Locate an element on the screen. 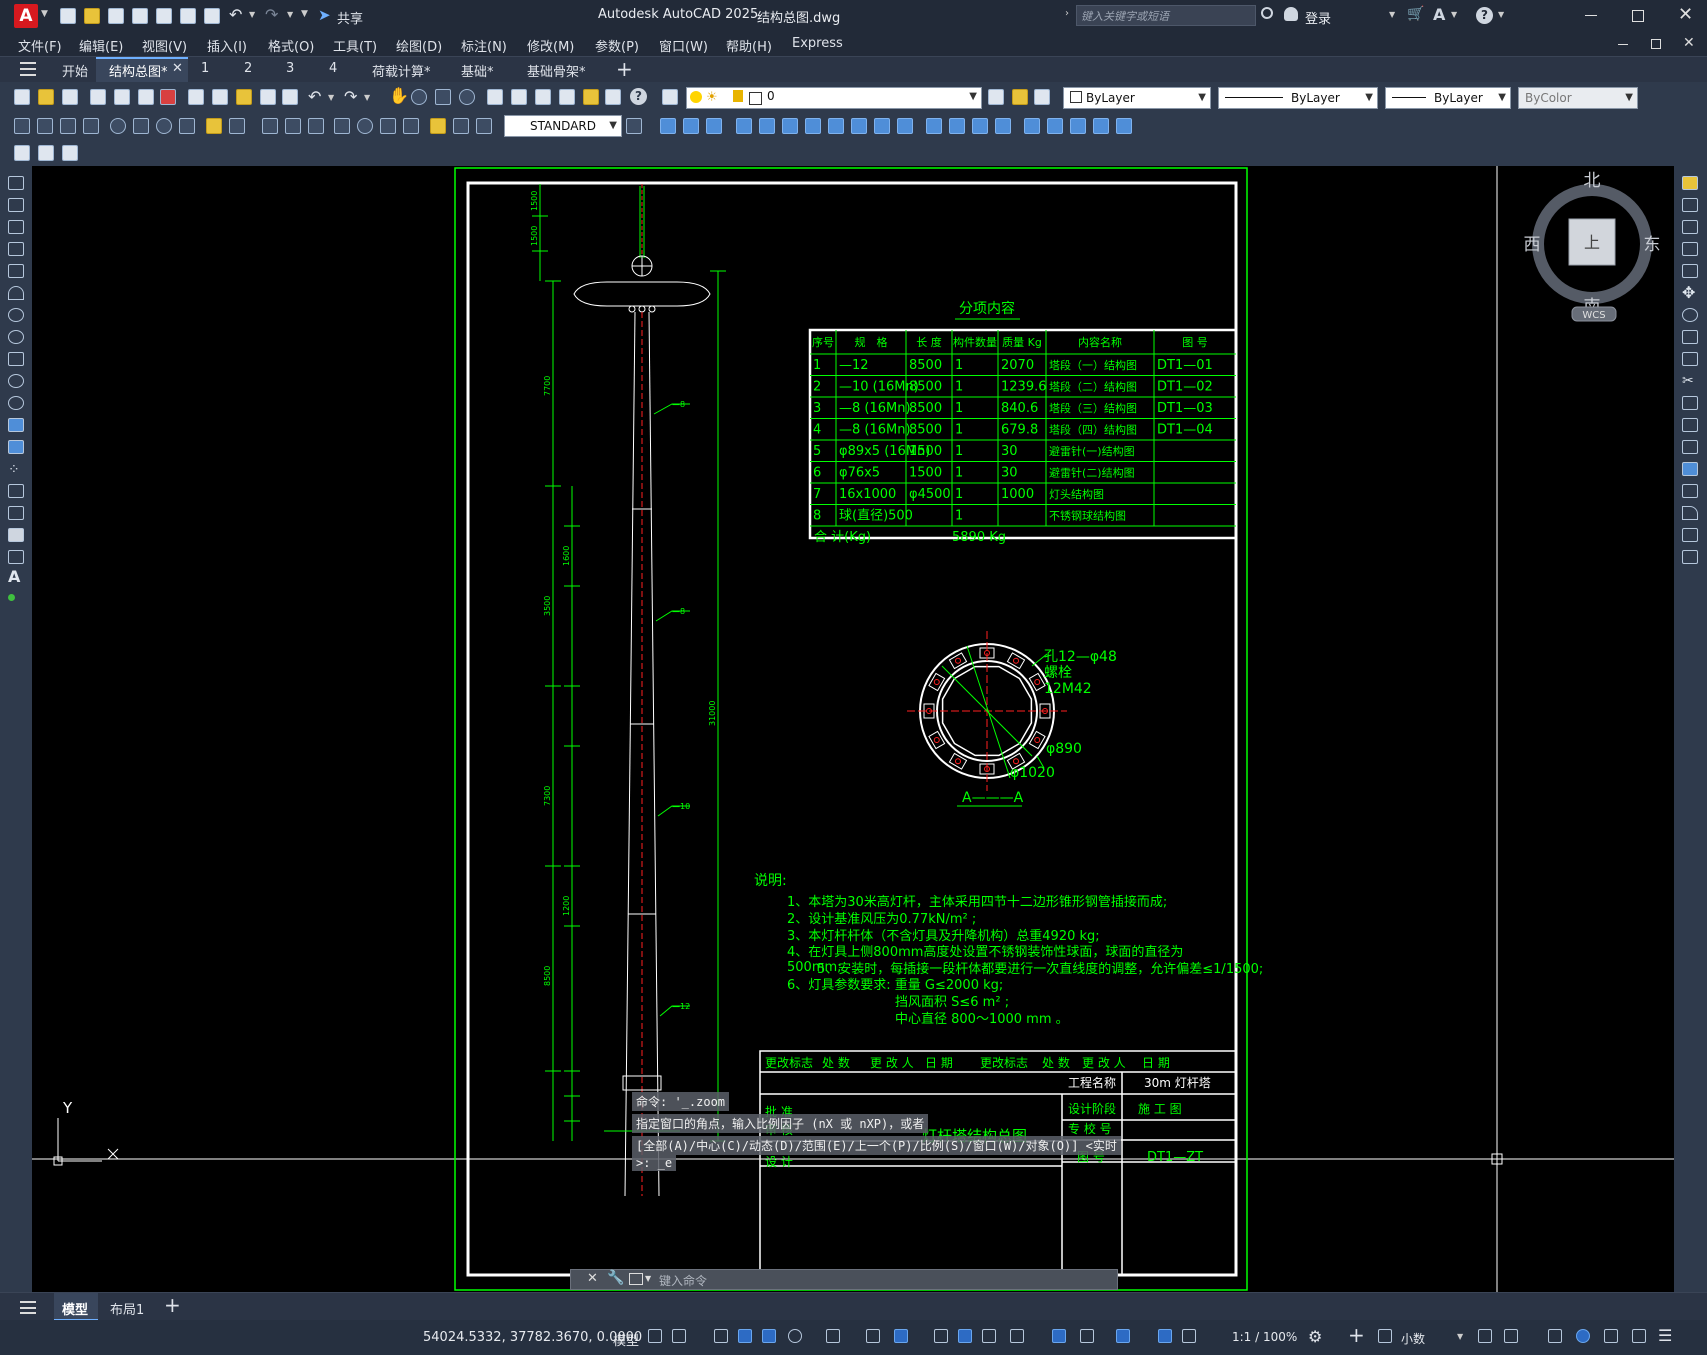 This screenshot has height=1355, width=1707. ellipse-arc-icon is located at coordinates (16, 403).